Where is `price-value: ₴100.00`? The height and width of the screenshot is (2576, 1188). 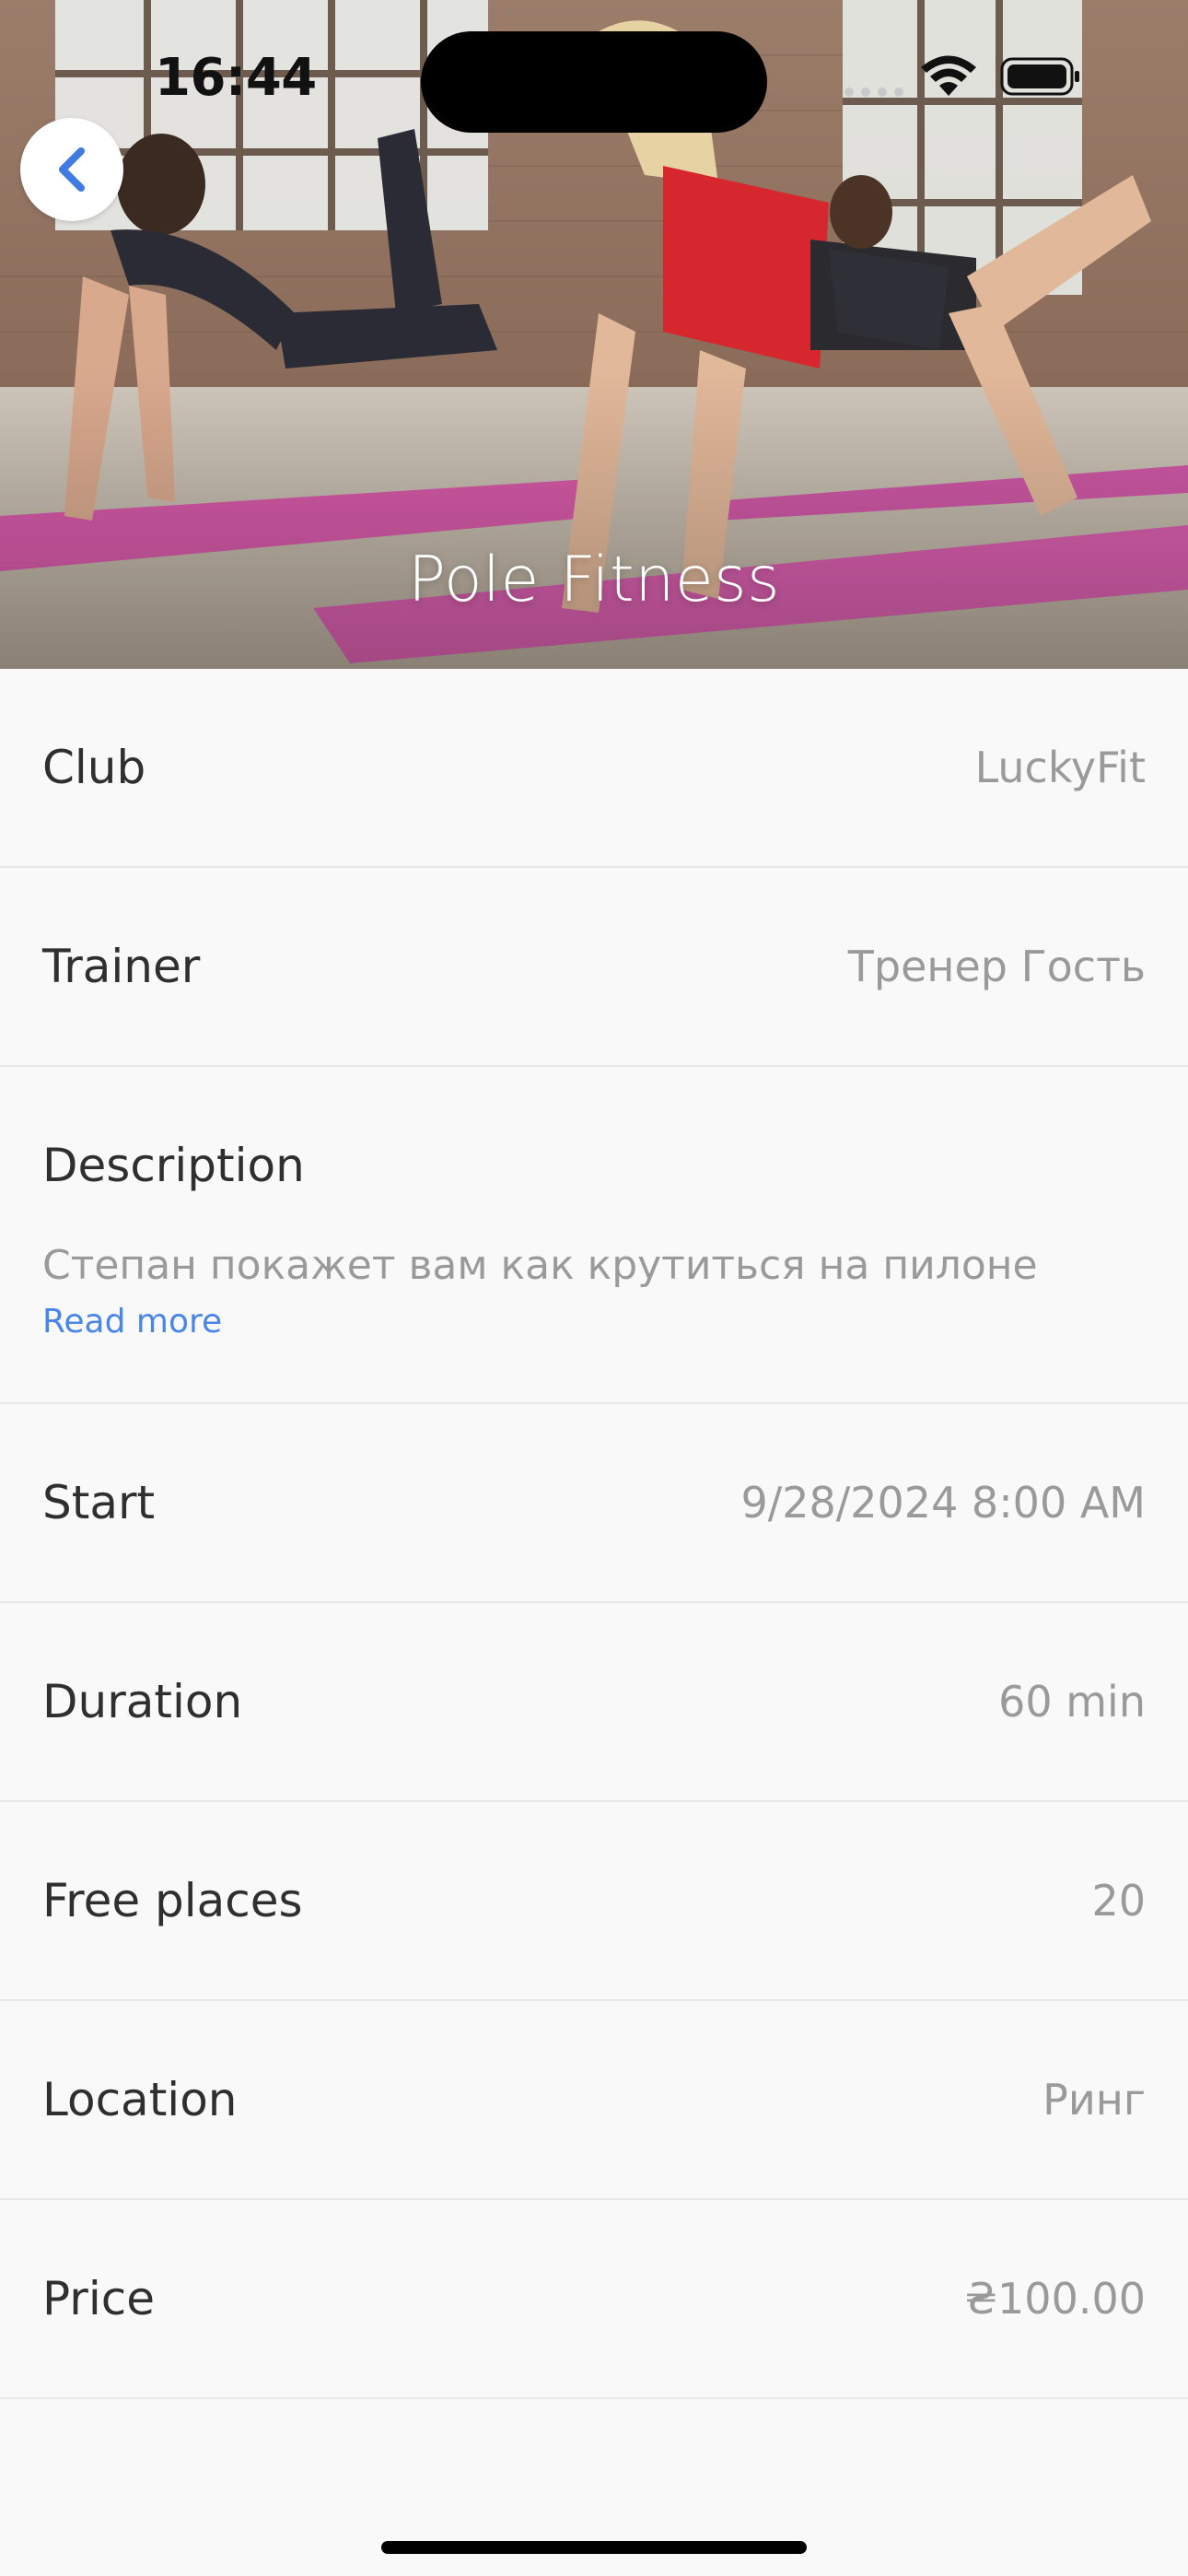
price-value: ₴100.00 is located at coordinates (1055, 2299).